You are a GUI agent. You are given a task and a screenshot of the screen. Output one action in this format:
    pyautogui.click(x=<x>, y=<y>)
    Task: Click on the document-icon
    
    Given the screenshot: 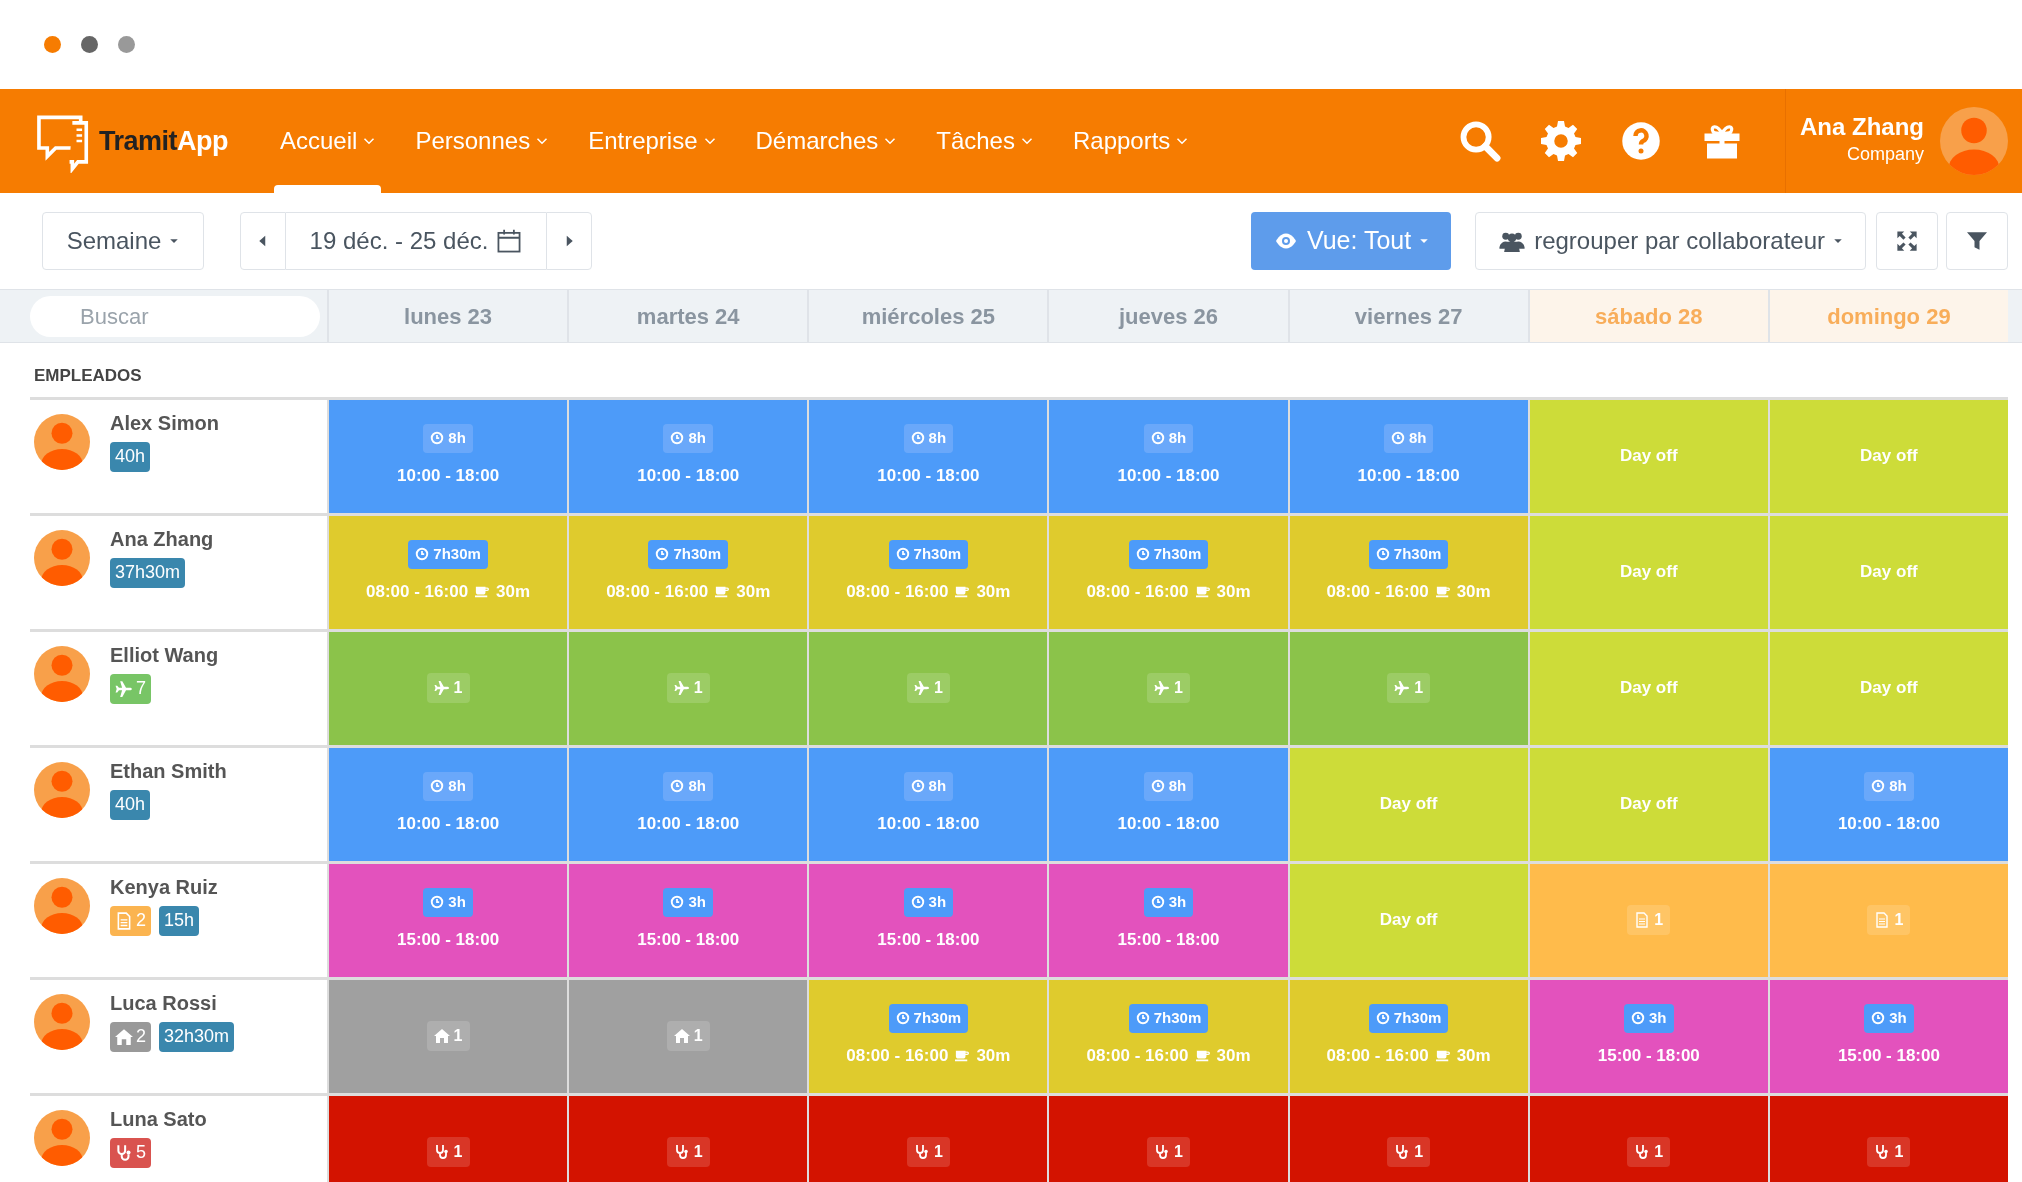 What is the action you would take?
    pyautogui.click(x=124, y=920)
    